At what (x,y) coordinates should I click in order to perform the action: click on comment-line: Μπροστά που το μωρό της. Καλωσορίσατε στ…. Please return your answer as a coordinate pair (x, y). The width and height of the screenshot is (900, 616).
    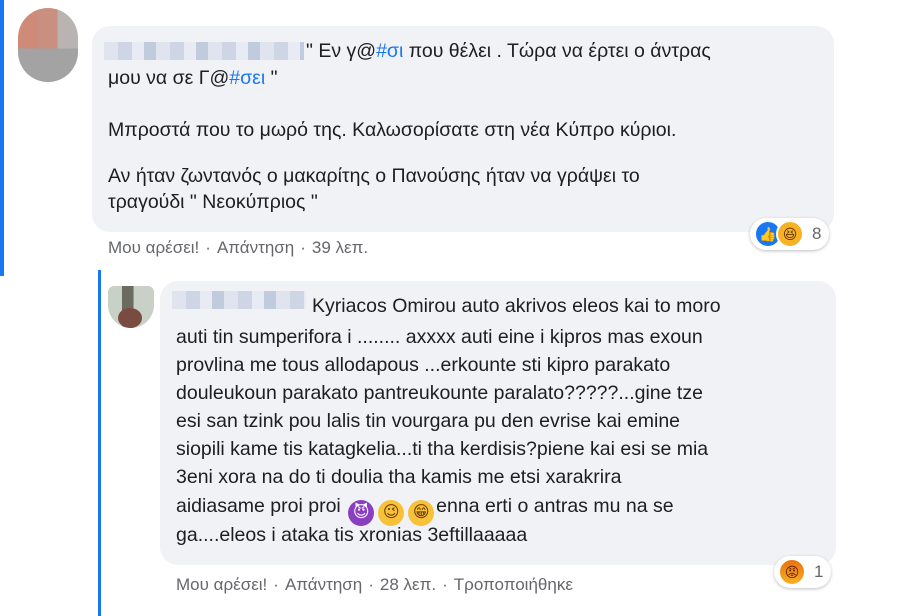
    Looking at the image, I should click on (392, 130).